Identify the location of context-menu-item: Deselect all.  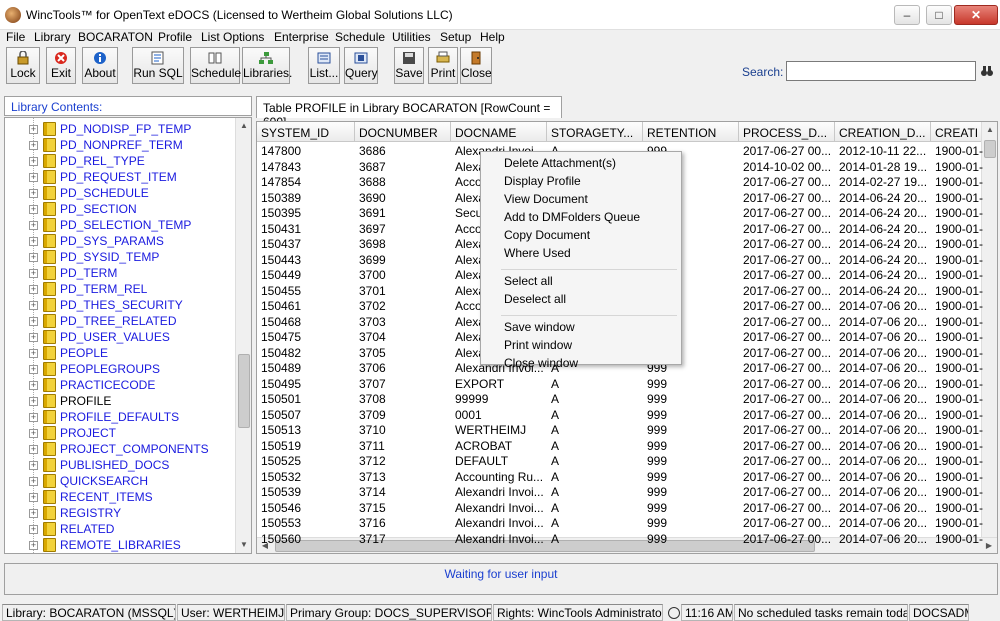
(535, 299).